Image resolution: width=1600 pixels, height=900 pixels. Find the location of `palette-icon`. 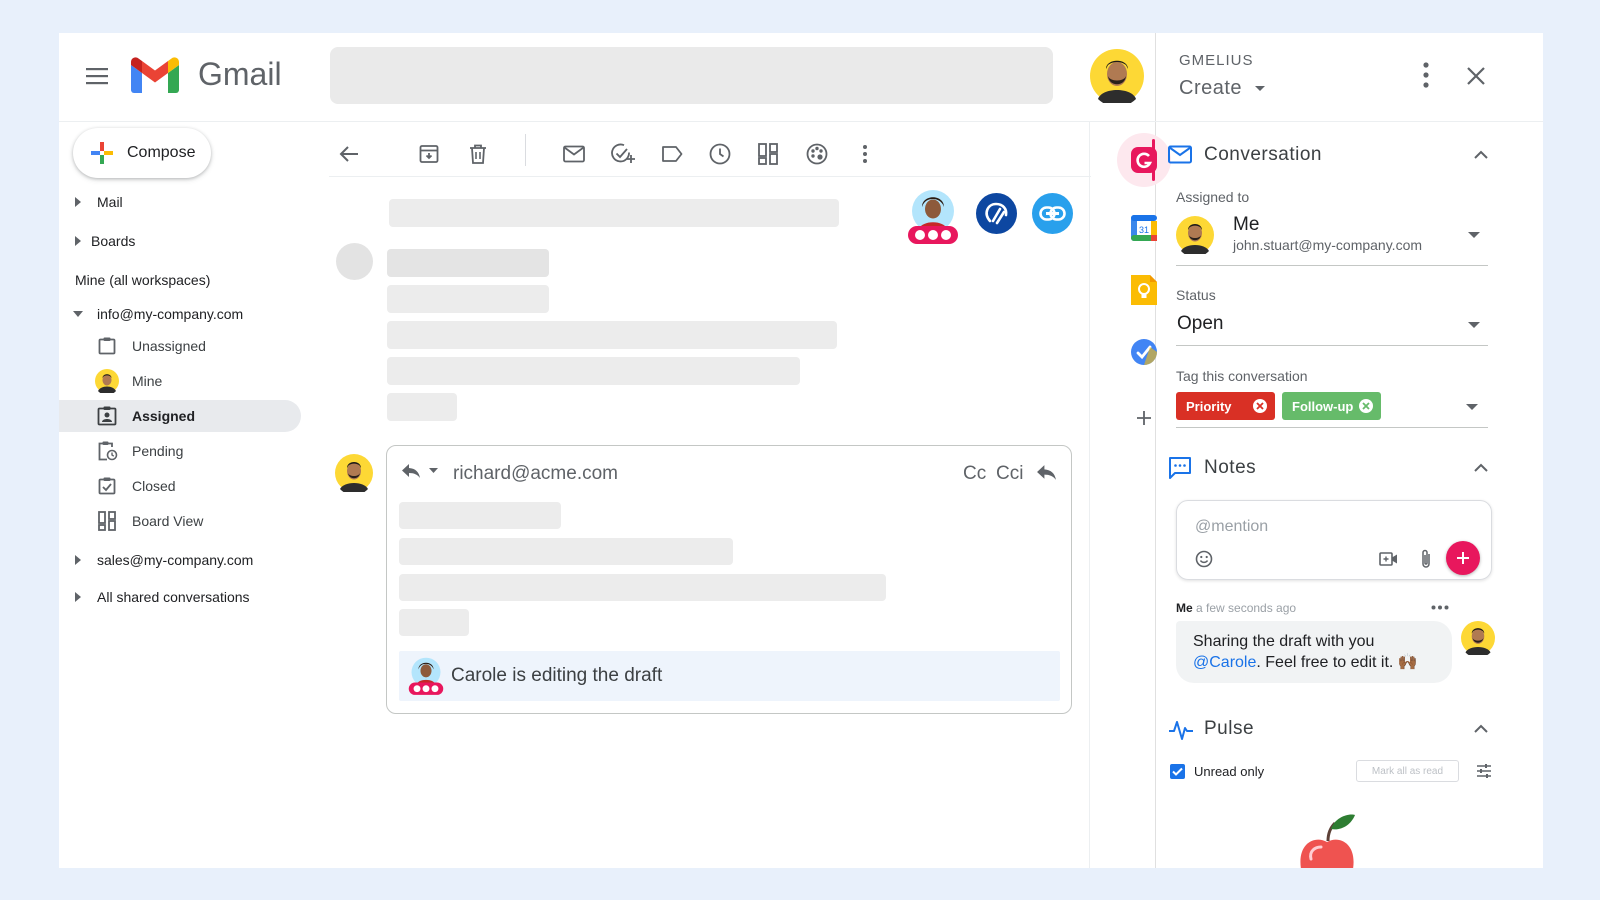

palette-icon is located at coordinates (817, 154).